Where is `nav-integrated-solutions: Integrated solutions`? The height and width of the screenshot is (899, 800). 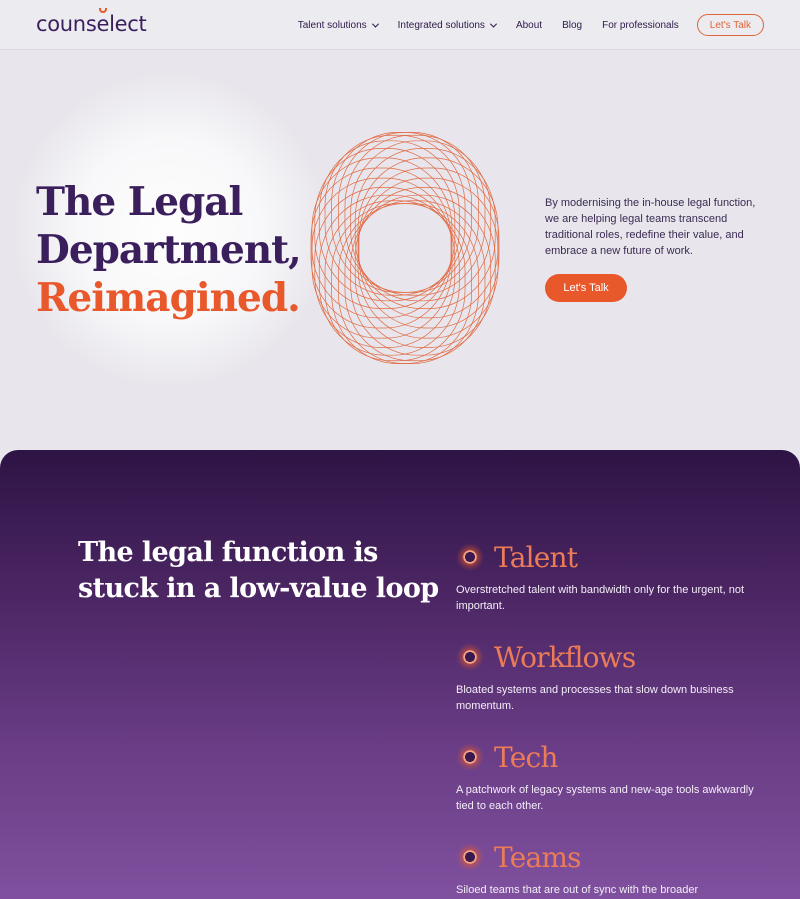
nav-integrated-solutions: Integrated solutions is located at coordinates (447, 25).